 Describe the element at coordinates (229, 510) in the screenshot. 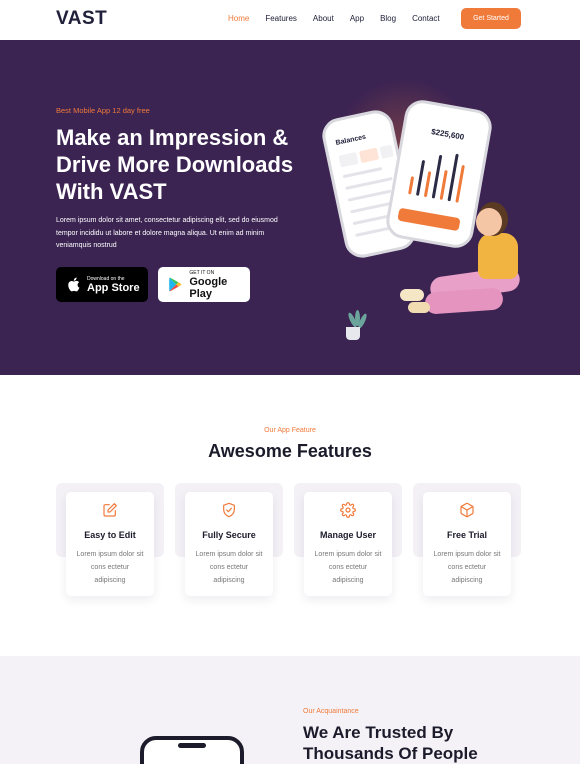

I see `shield-icon` at that location.